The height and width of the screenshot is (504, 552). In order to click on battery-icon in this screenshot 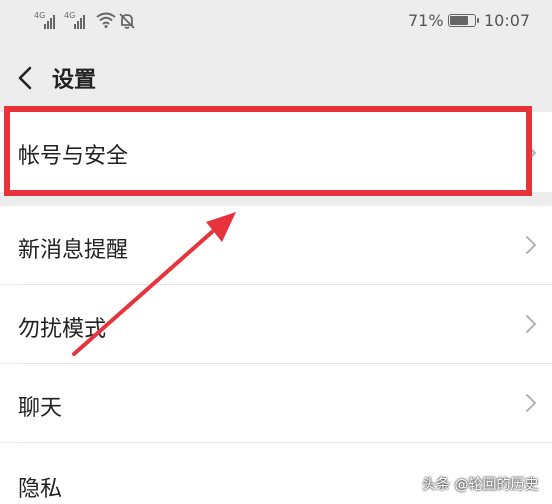, I will do `click(463, 20)`.